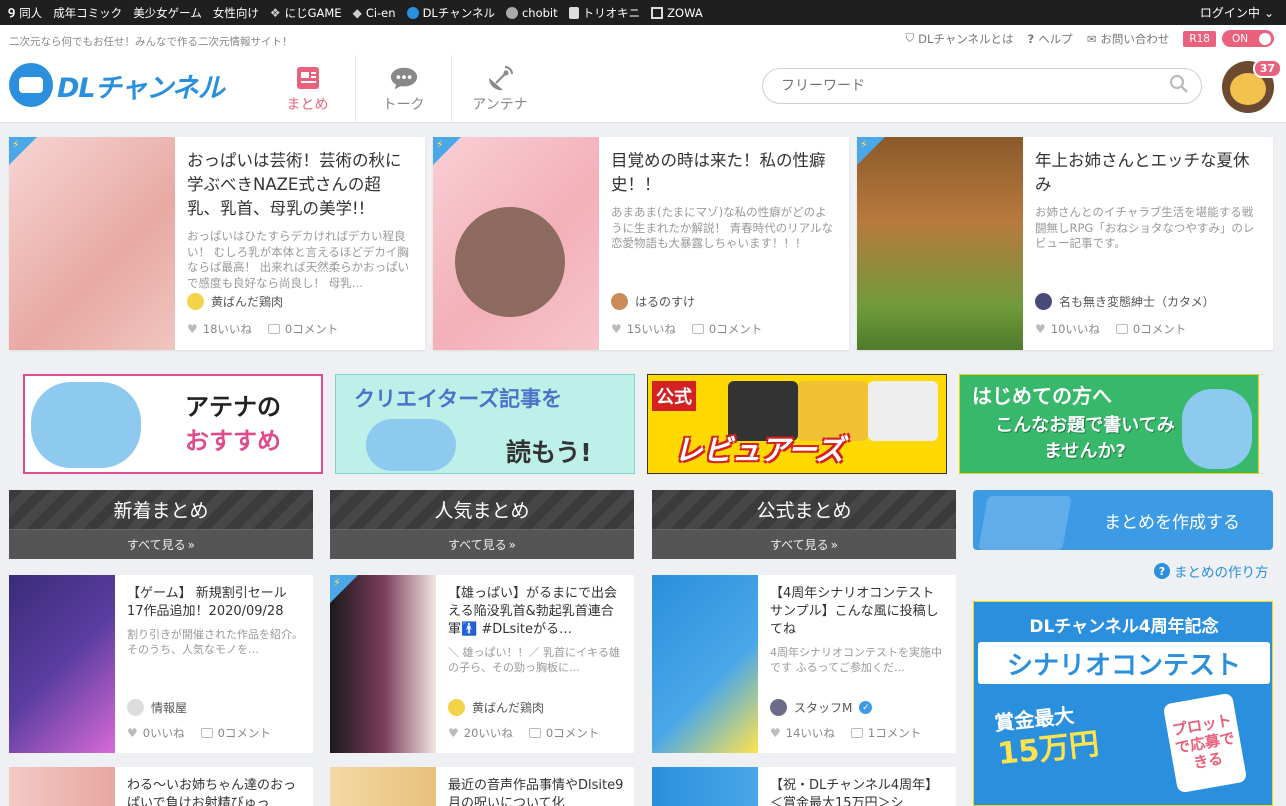 The image size is (1286, 806). I want to click on see-all-label: すべて見る, so click(477, 545).